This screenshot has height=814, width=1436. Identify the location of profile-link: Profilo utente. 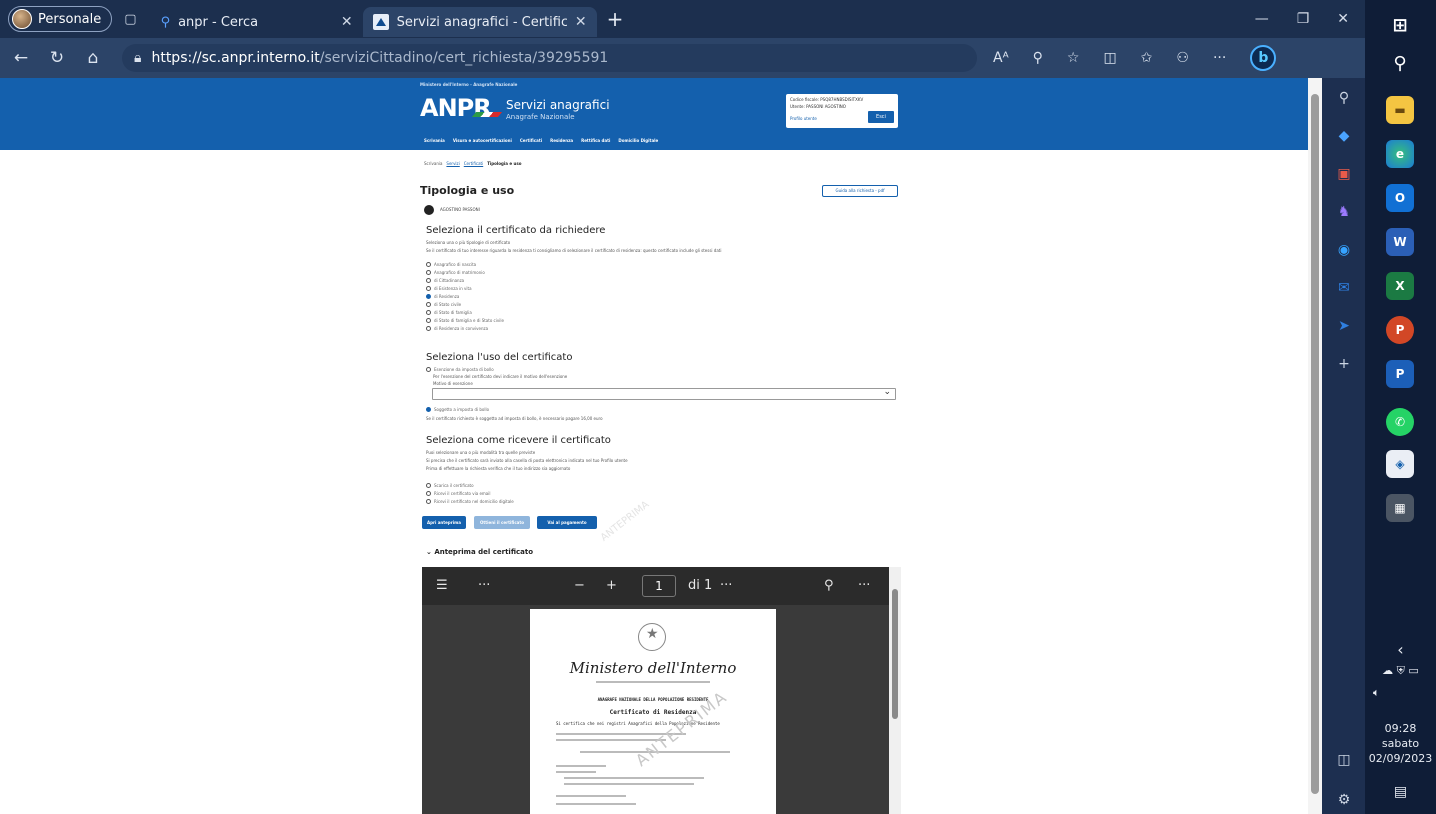
(803, 118).